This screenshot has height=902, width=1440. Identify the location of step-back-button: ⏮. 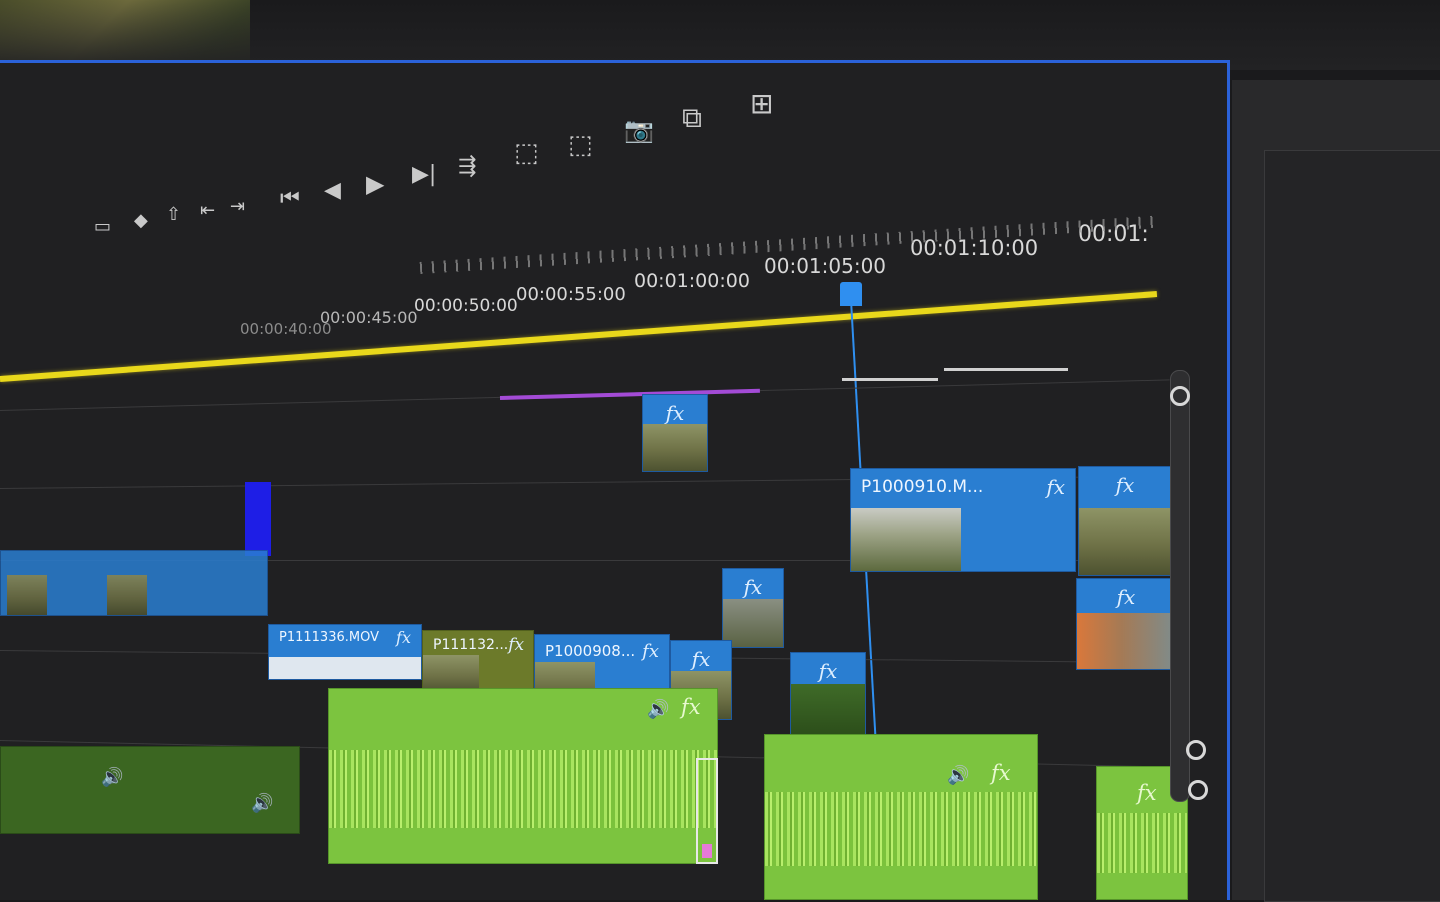
(290, 199).